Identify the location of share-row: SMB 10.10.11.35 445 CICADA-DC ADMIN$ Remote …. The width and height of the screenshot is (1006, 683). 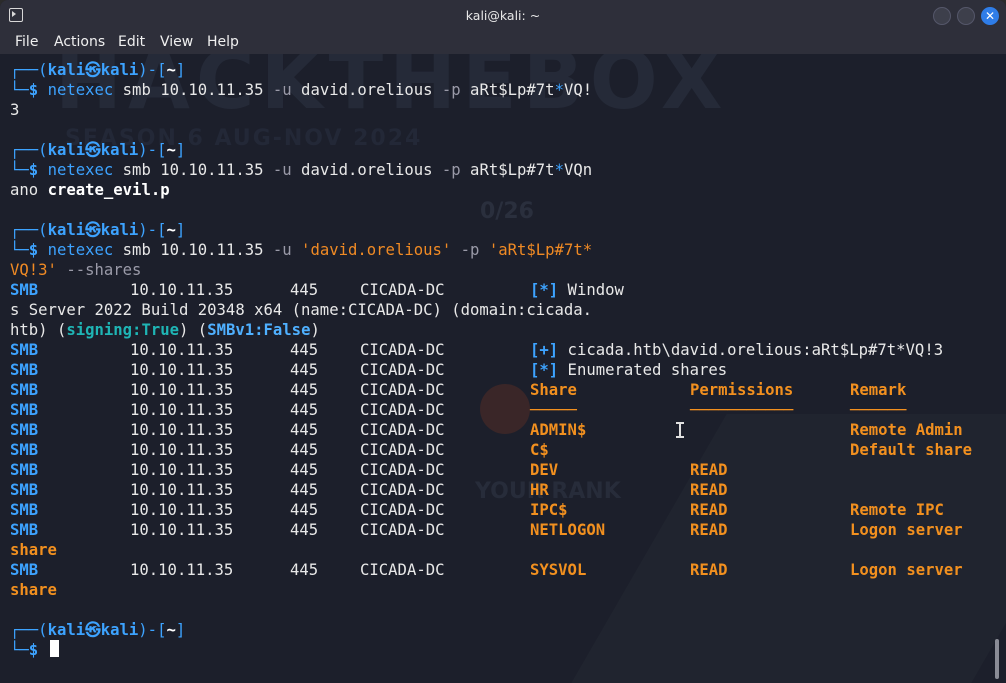
(486, 430).